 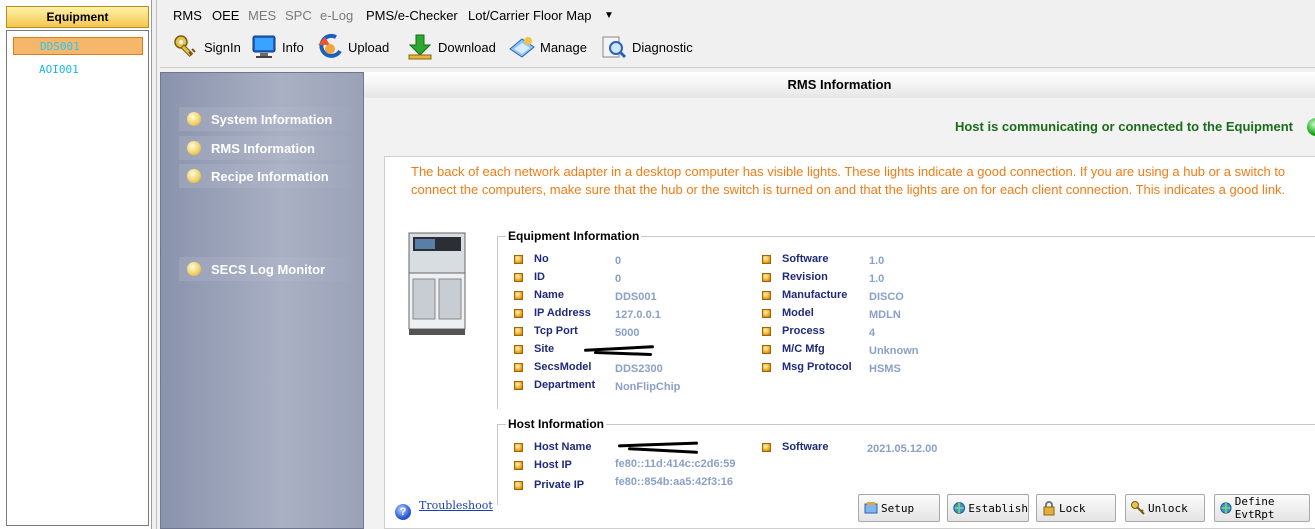 I want to click on field-process: Process, so click(x=793, y=331).